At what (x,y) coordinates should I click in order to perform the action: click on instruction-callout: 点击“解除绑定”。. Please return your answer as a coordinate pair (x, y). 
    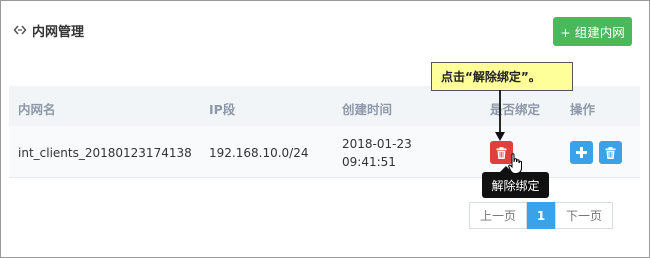
    Looking at the image, I should click on (502, 76).